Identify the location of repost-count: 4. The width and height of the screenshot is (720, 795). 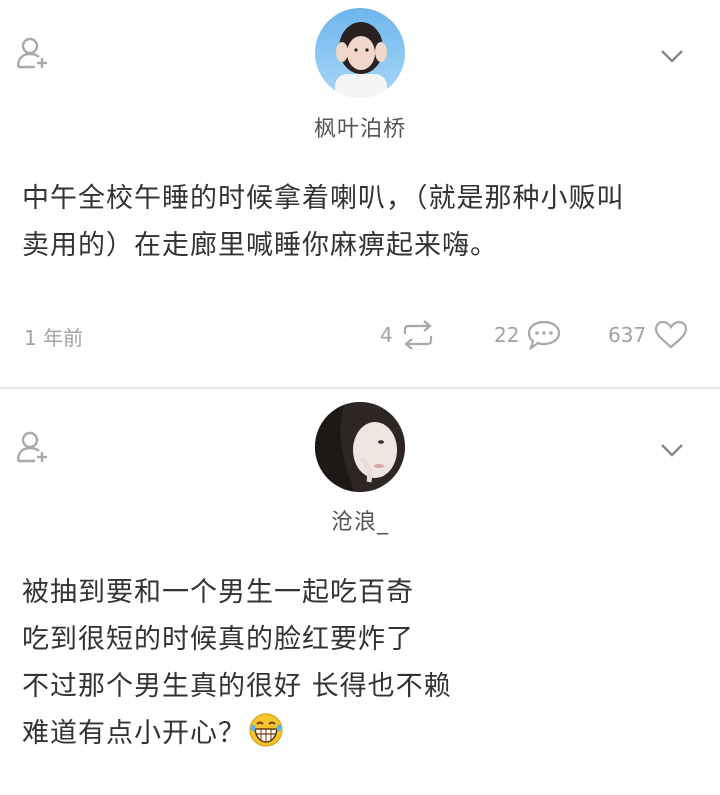
(386, 335).